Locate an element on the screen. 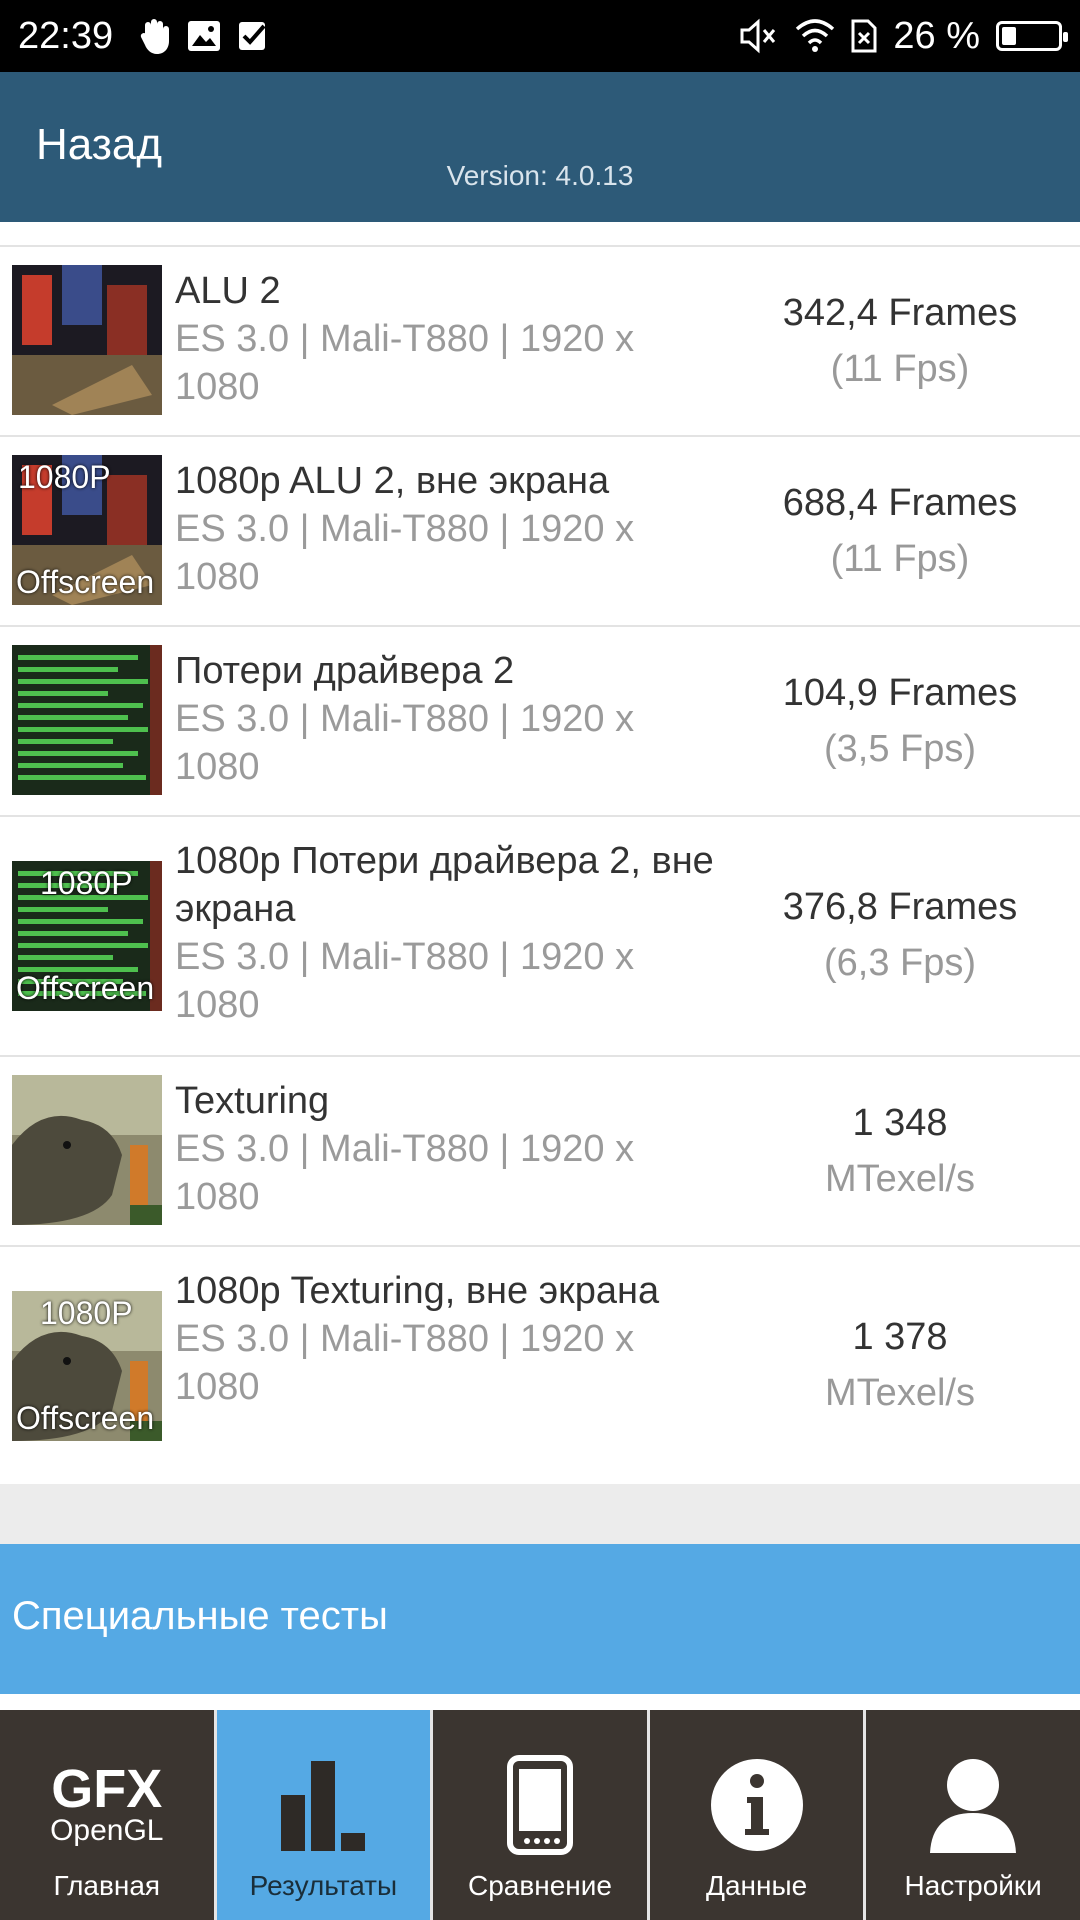  nav-label: Данные is located at coordinates (756, 1885).